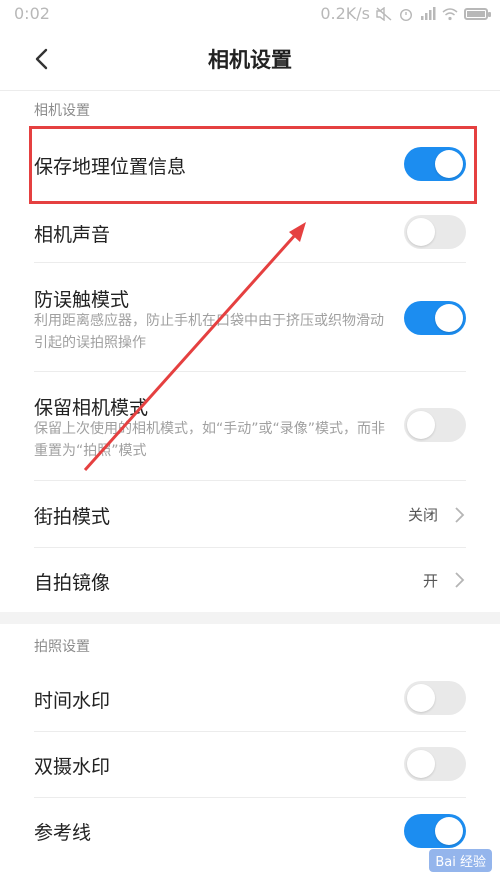  I want to click on setting-label: 双摄水印, so click(72, 767).